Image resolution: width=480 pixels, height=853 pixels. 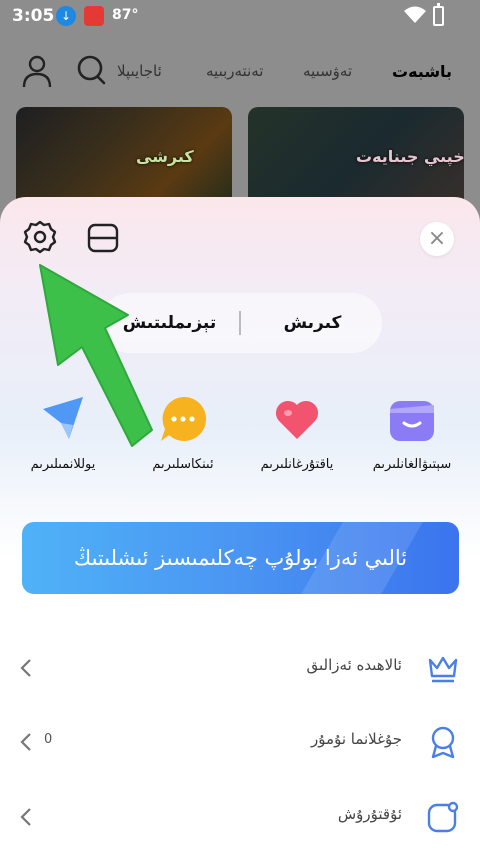 I want to click on quick-action-purchases: سېتىۋالغانلىرىم, so click(x=412, y=440).